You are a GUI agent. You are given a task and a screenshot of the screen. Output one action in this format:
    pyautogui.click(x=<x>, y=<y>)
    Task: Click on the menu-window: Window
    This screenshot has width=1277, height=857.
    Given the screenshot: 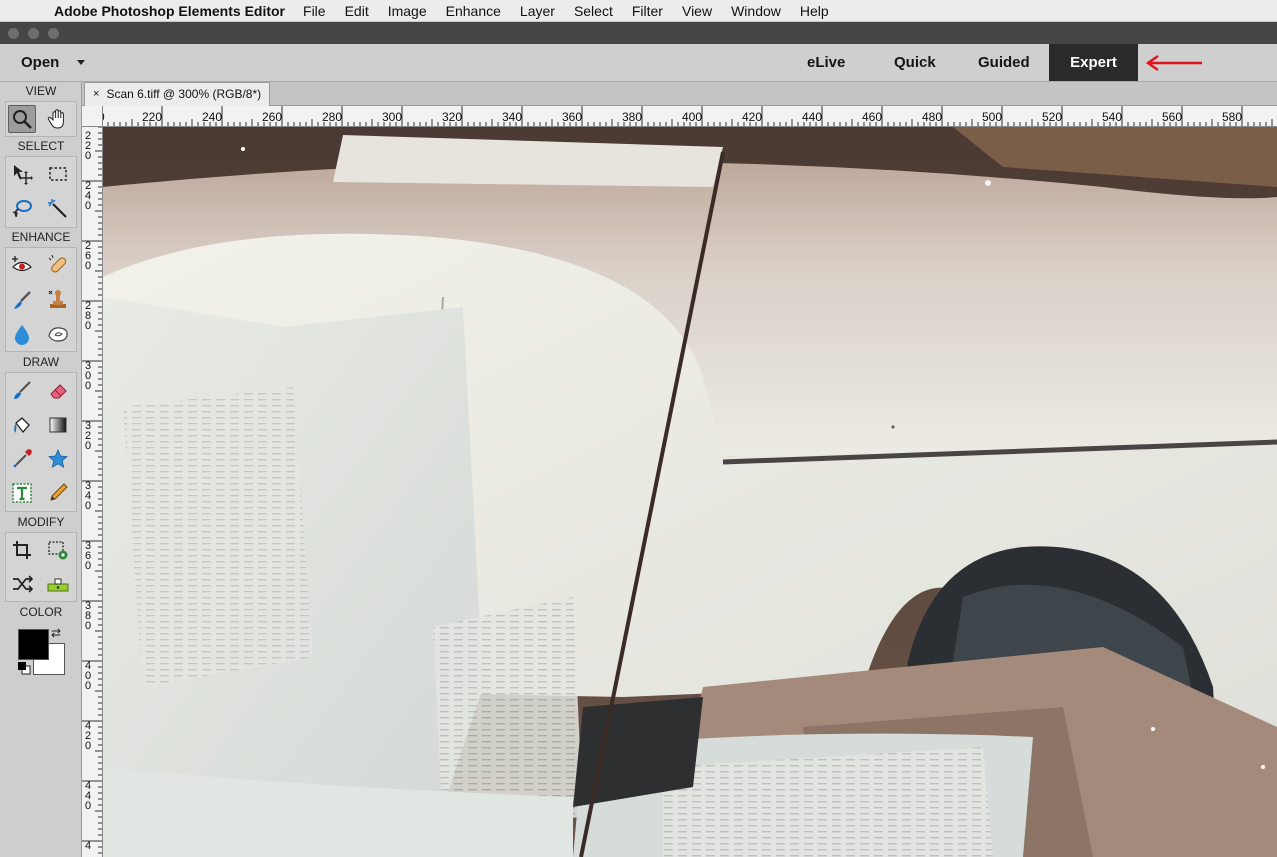 What is the action you would take?
    pyautogui.click(x=756, y=11)
    